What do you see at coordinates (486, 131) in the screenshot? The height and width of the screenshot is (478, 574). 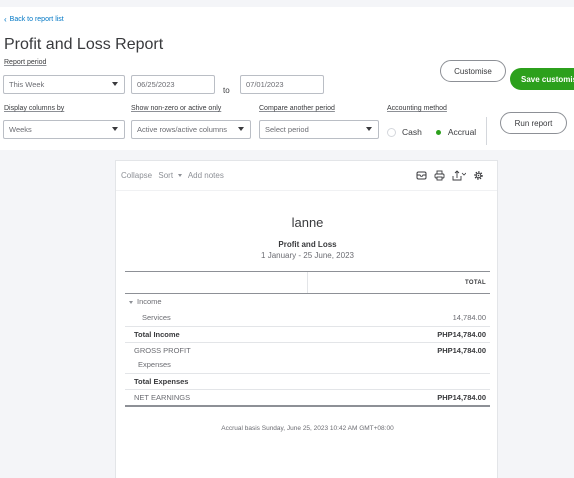 I see `divider` at bounding box center [486, 131].